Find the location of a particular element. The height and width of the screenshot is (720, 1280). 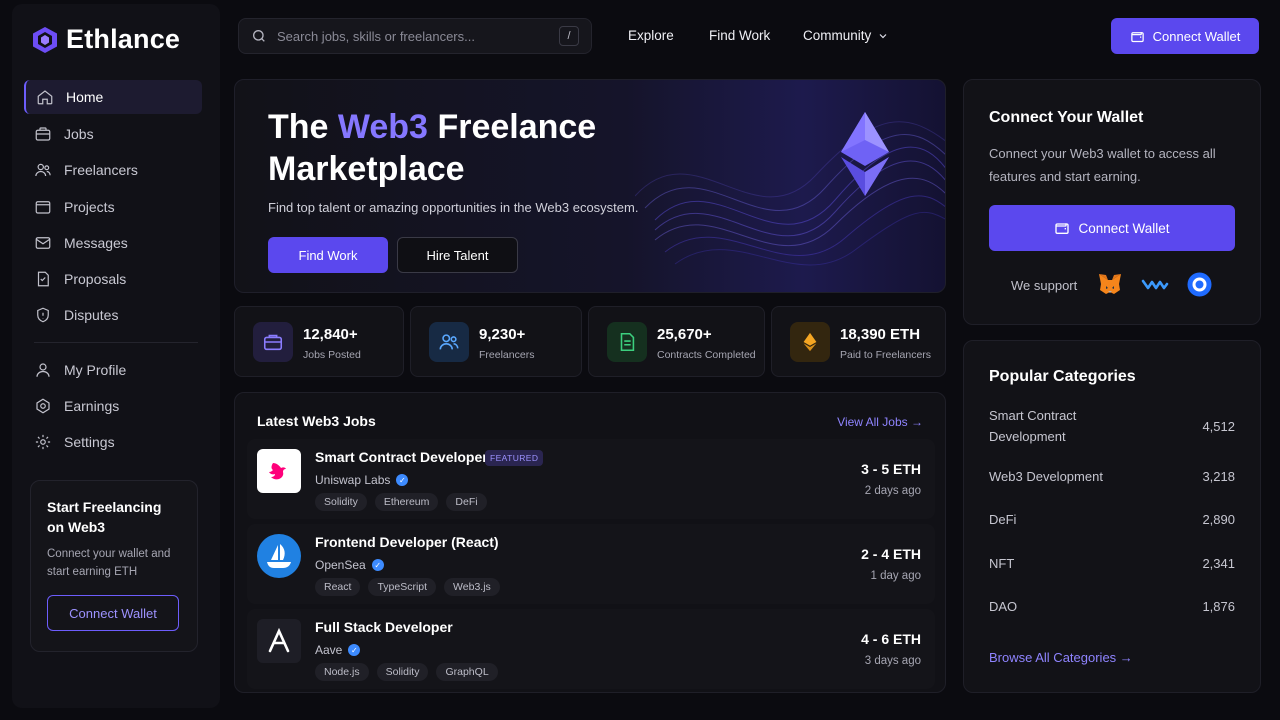

sidebar-connect-wallet-button: Connect Wallet is located at coordinates (113, 613).